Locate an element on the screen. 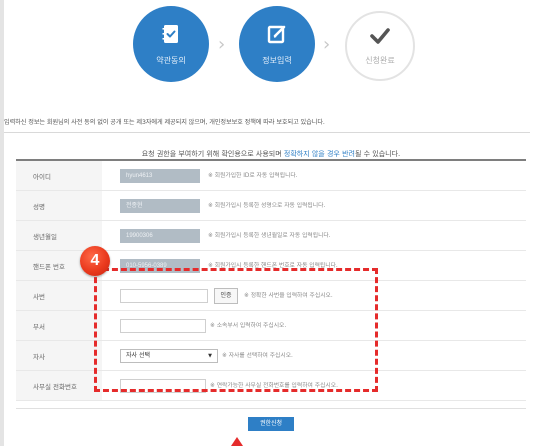  step-info-label: 정보입력 is located at coordinates (277, 60).